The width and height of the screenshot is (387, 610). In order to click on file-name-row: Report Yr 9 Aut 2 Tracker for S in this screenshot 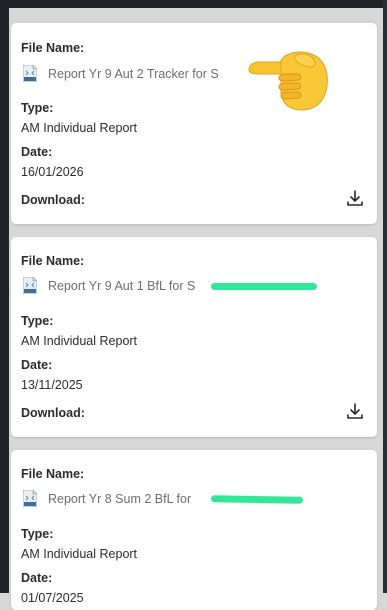, I will do `click(120, 73)`.